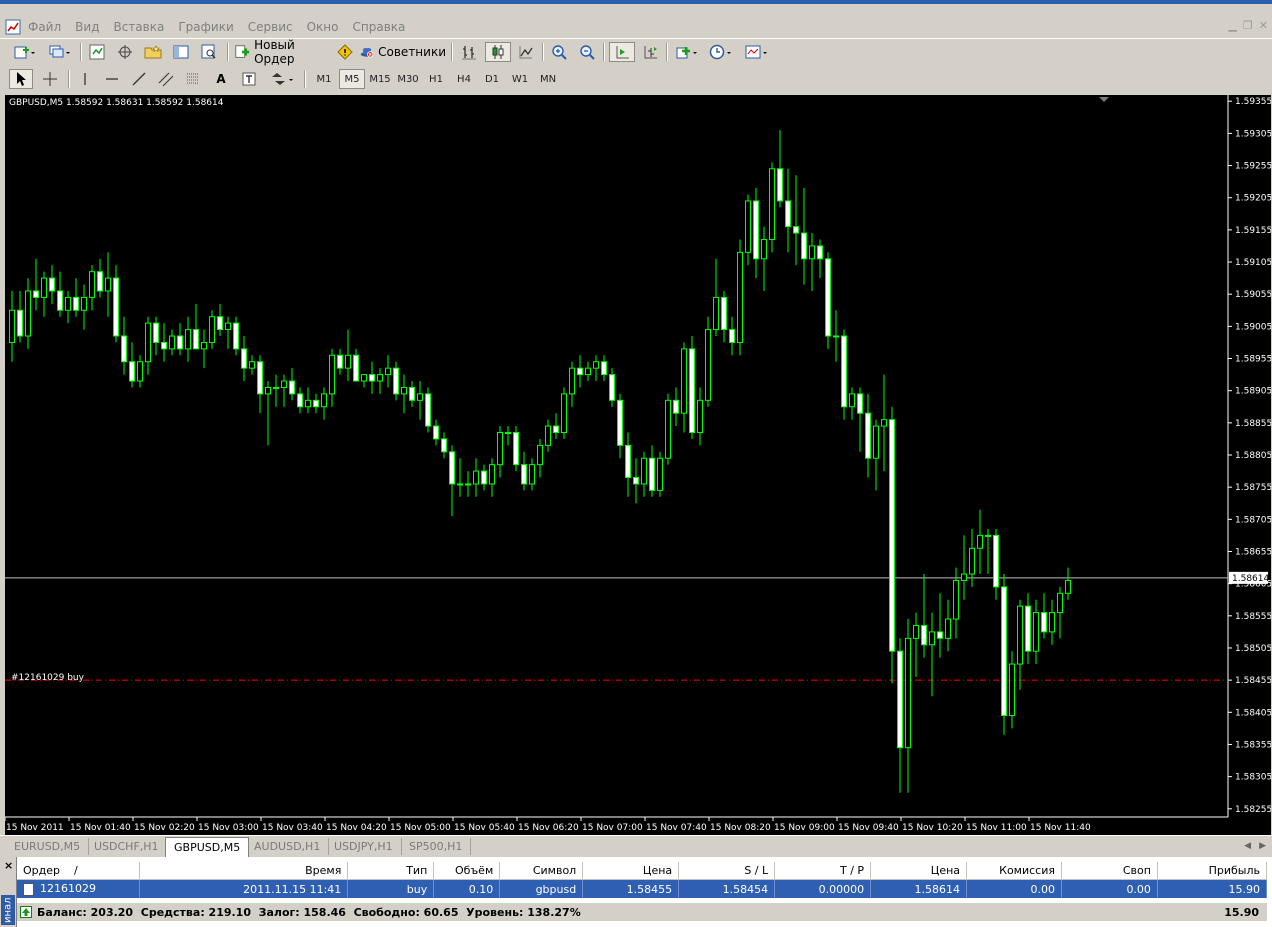 The width and height of the screenshot is (1272, 927). Describe the element at coordinates (541, 888) in the screenshot. I see `symbol-cell: gbpusd` at that location.